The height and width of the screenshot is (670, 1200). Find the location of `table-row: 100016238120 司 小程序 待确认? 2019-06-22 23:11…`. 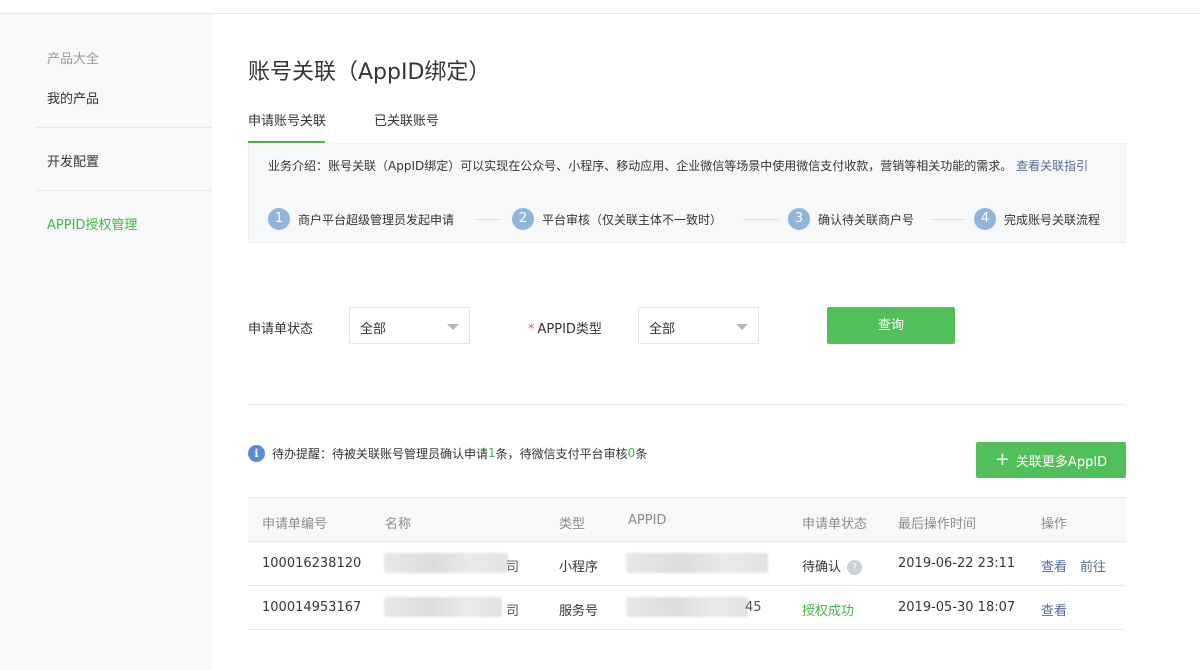

table-row: 100016238120 司 小程序 待确认? 2019-06-22 23:11… is located at coordinates (687, 564).